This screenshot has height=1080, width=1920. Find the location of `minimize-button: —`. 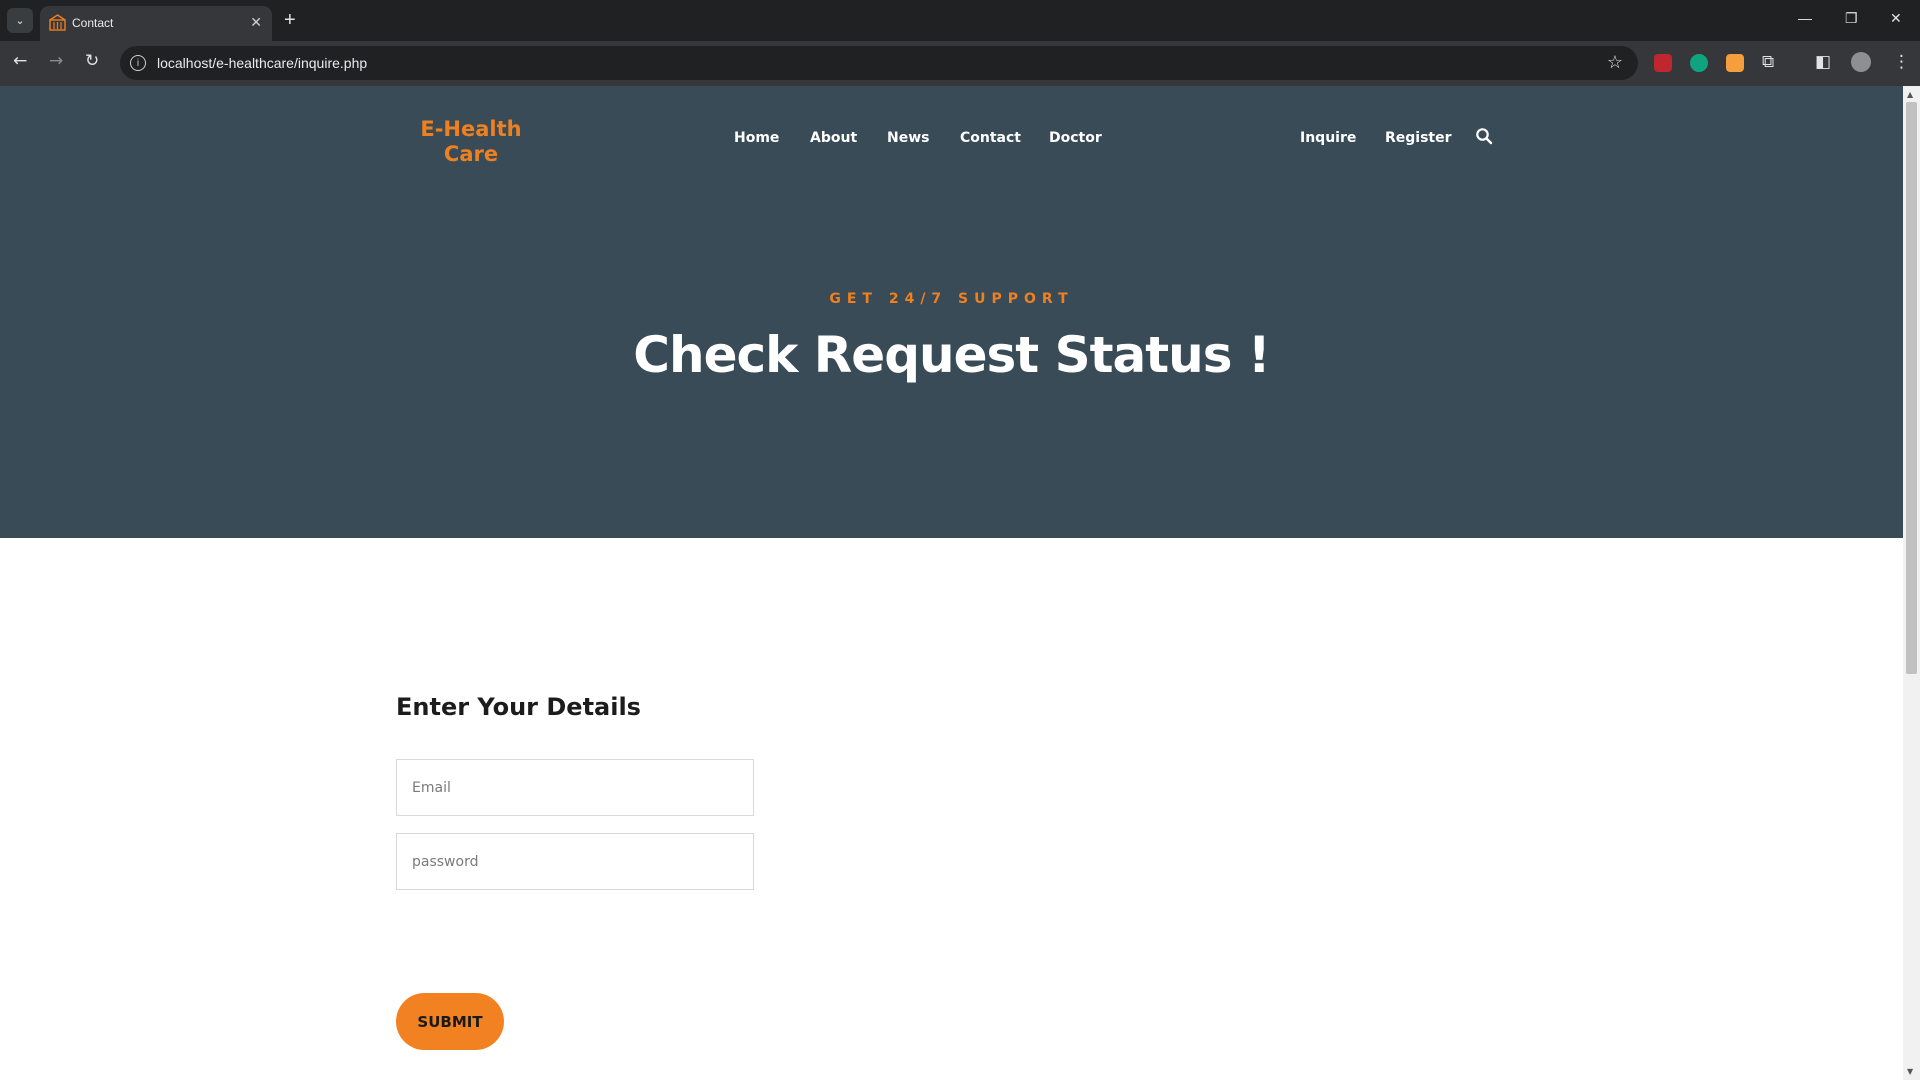

minimize-button: — is located at coordinates (1805, 18).